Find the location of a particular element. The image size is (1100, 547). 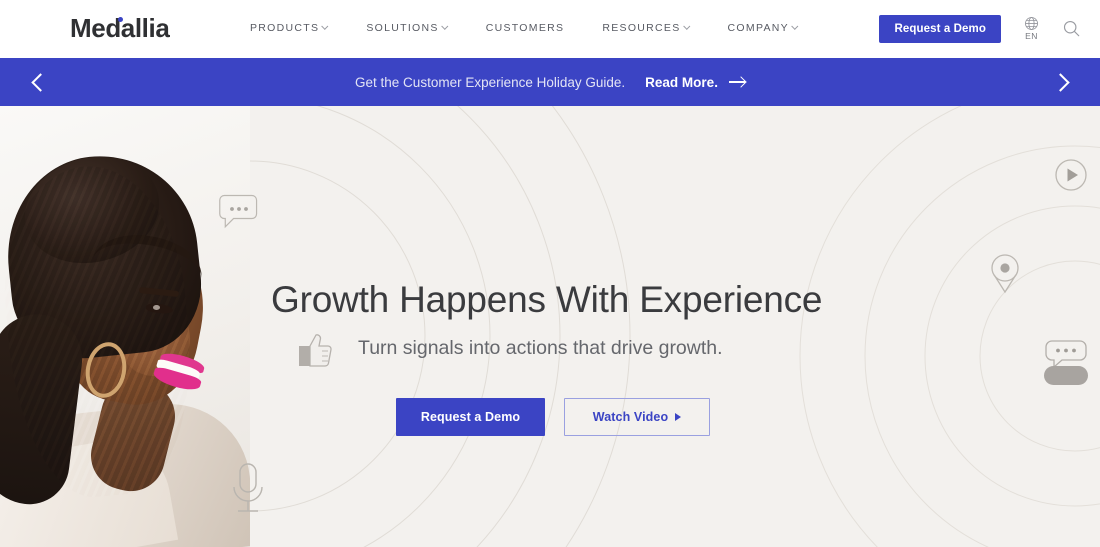

header-request-demo-button: Request a Demo is located at coordinates (940, 29).